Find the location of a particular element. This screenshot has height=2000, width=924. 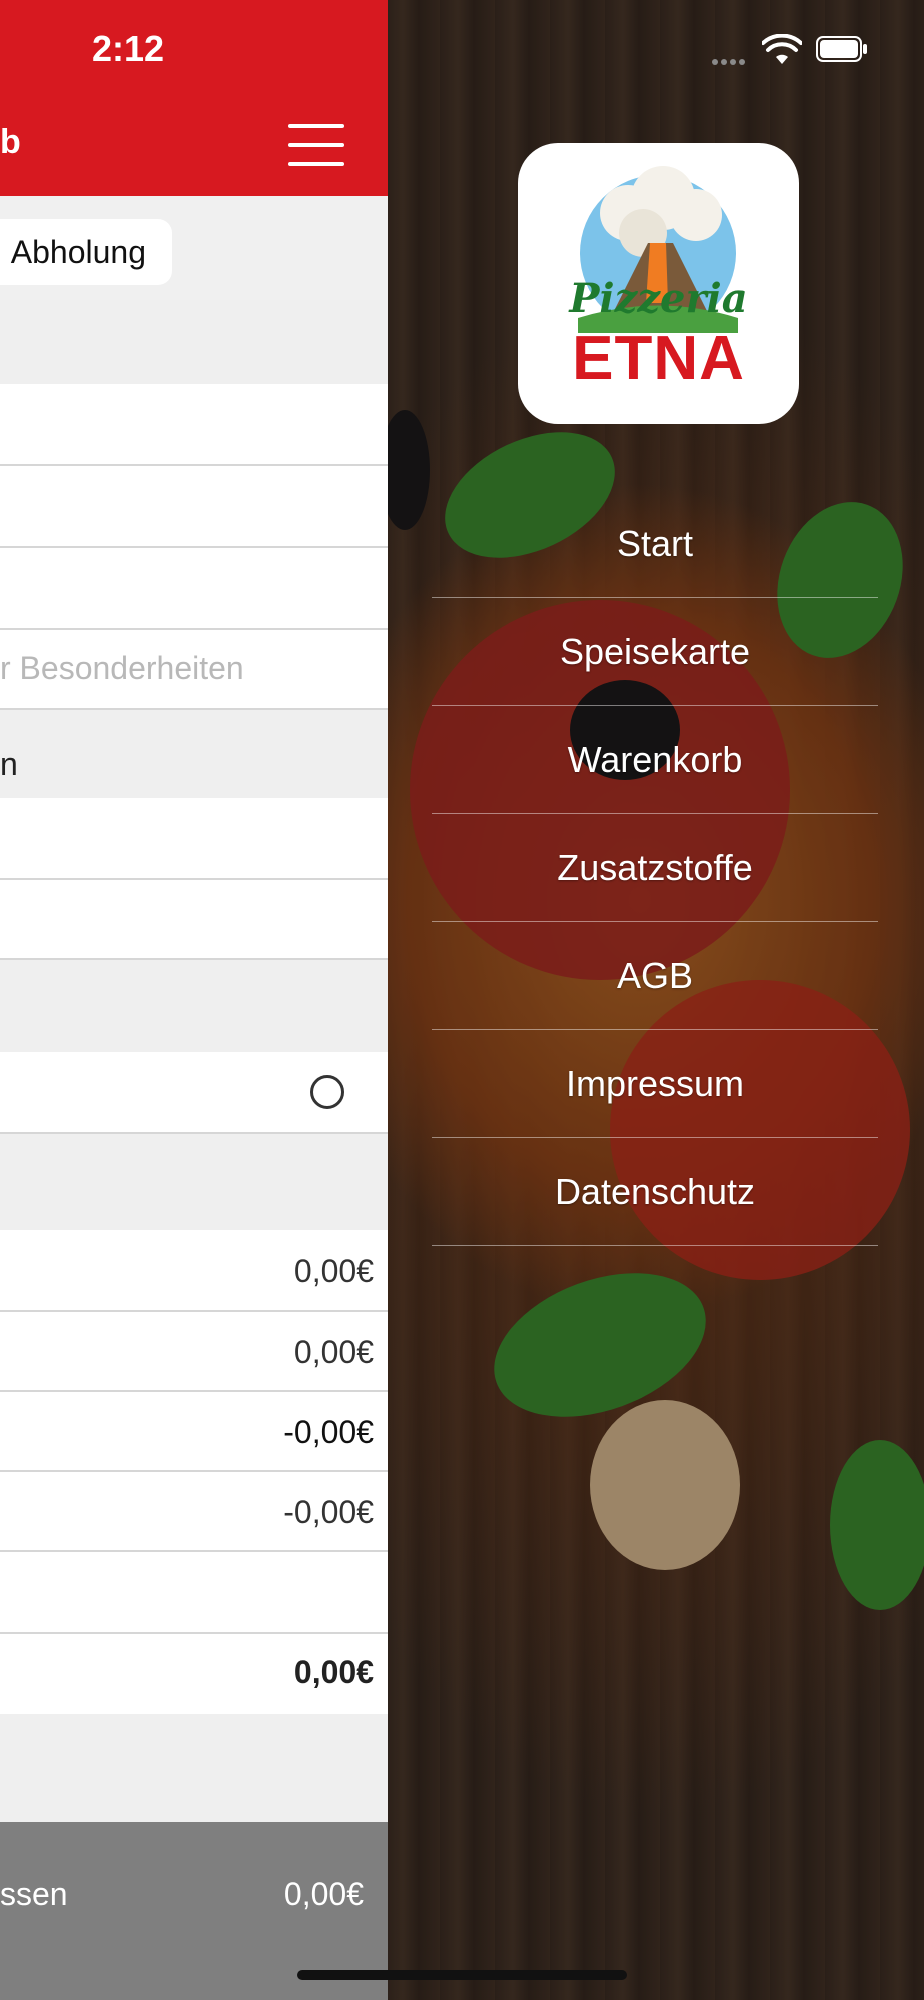

checkout-price: 0,00€ is located at coordinates (323, 1894).